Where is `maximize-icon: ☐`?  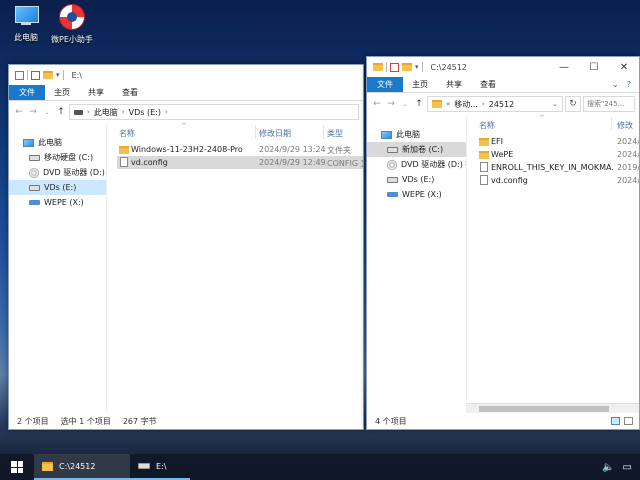
maximize-icon: ☐ is located at coordinates (594, 67).